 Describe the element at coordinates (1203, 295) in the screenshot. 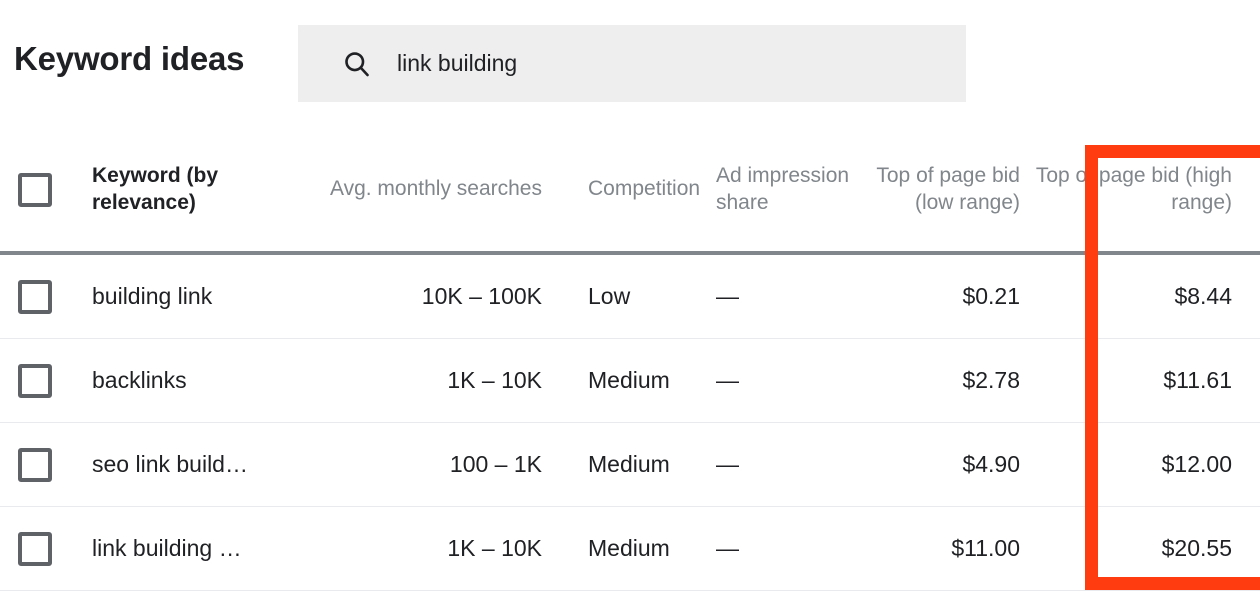

I see `bid-high-text: $8.44` at that location.